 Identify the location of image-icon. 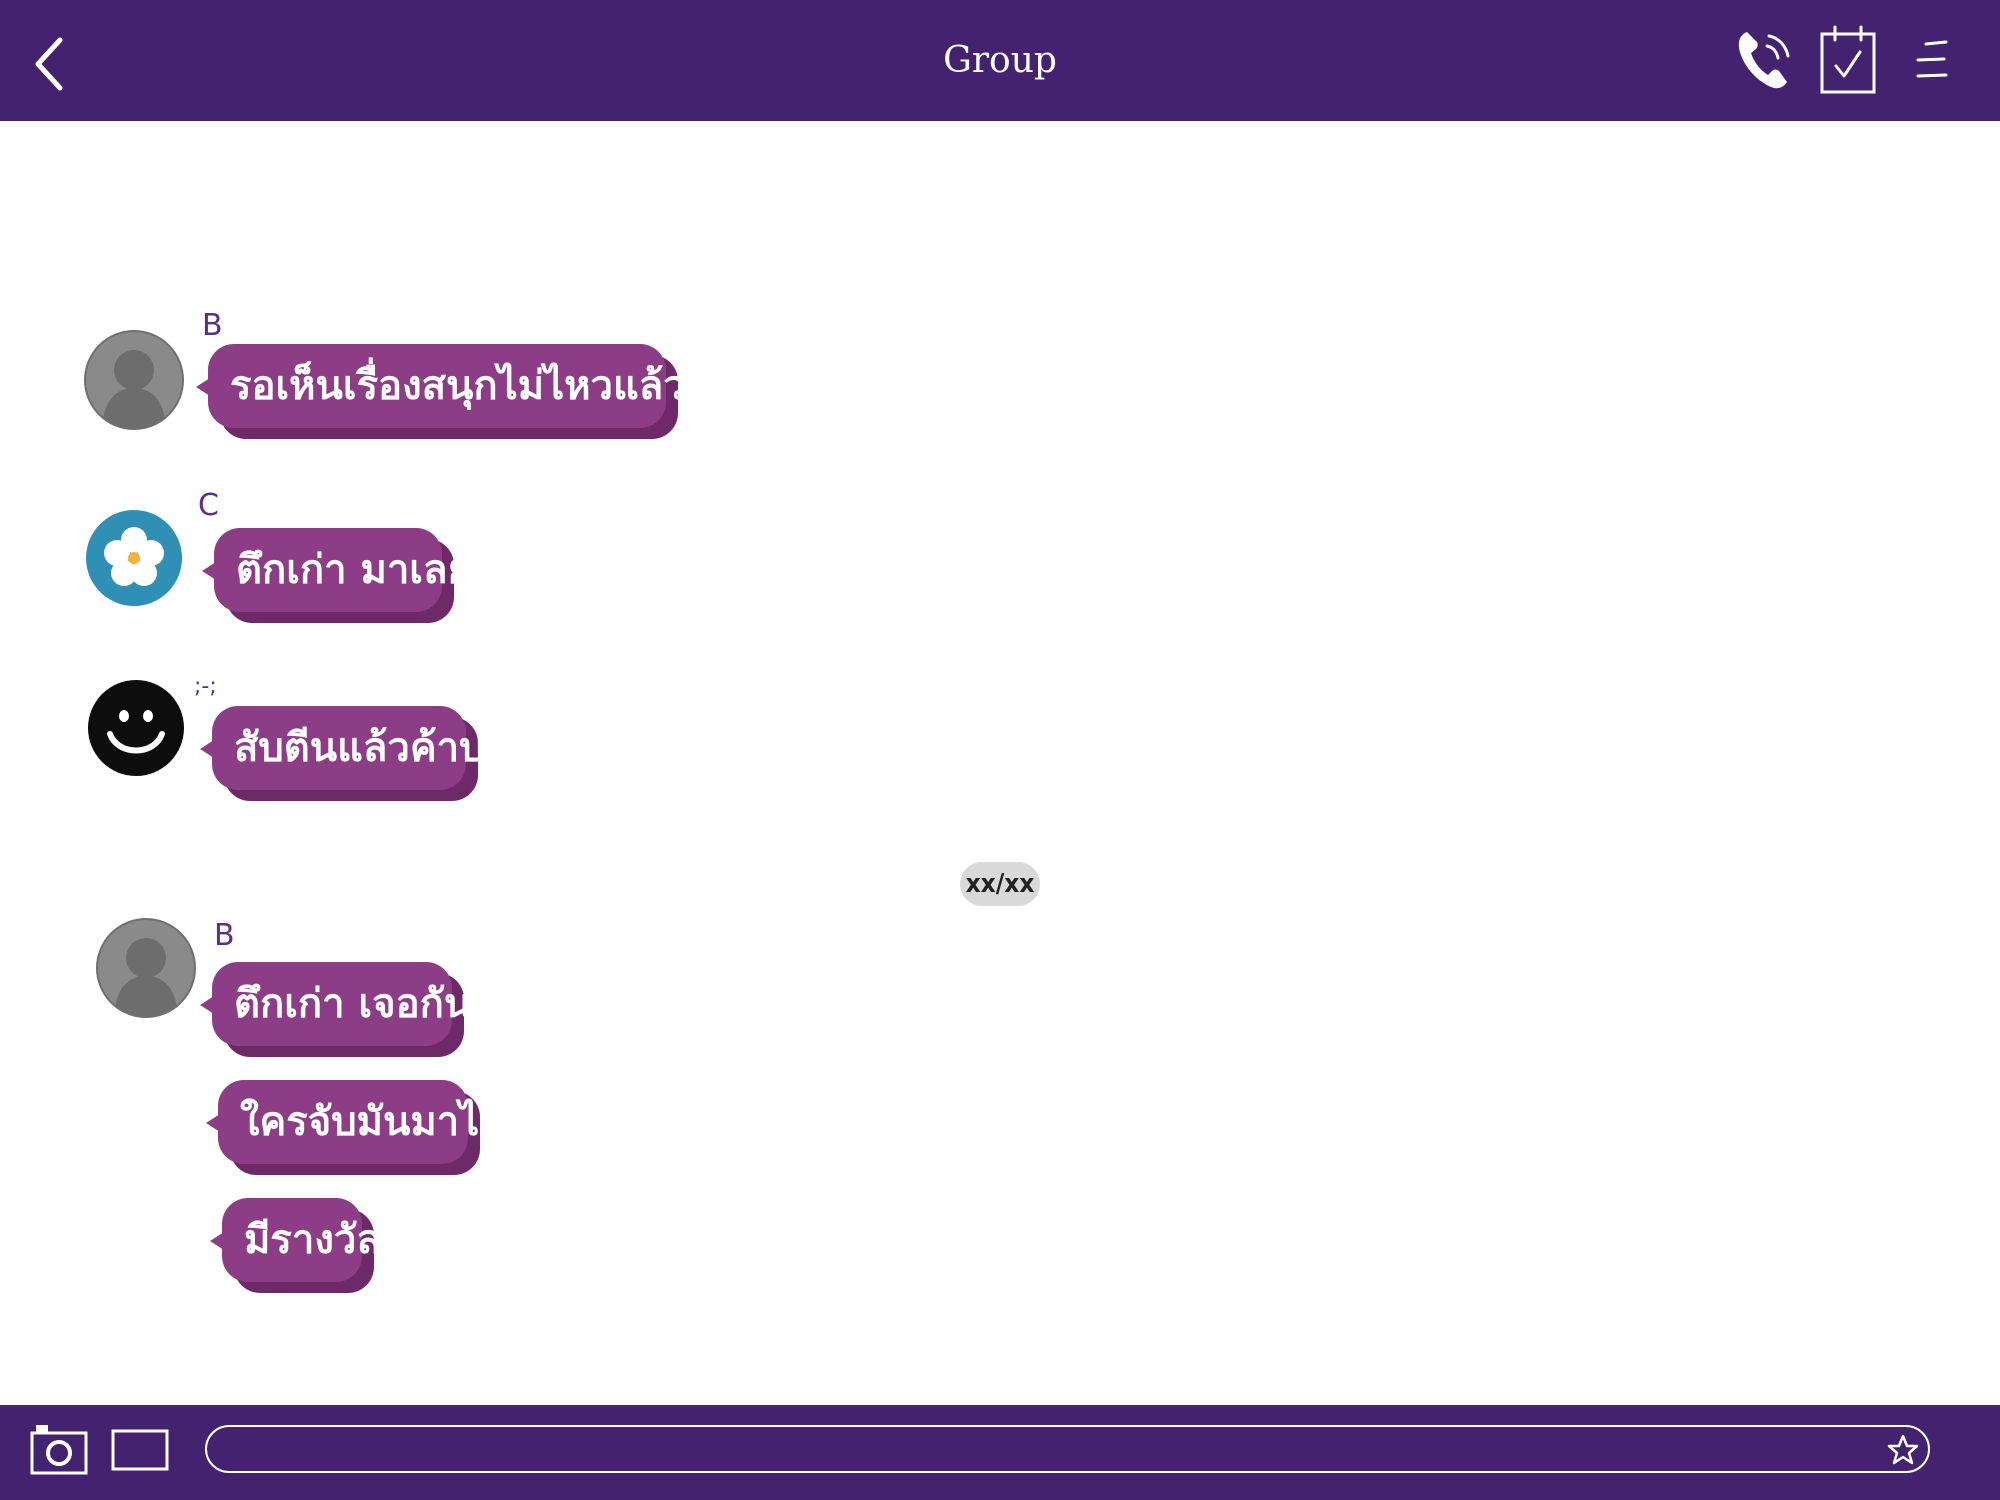
(140, 1450).